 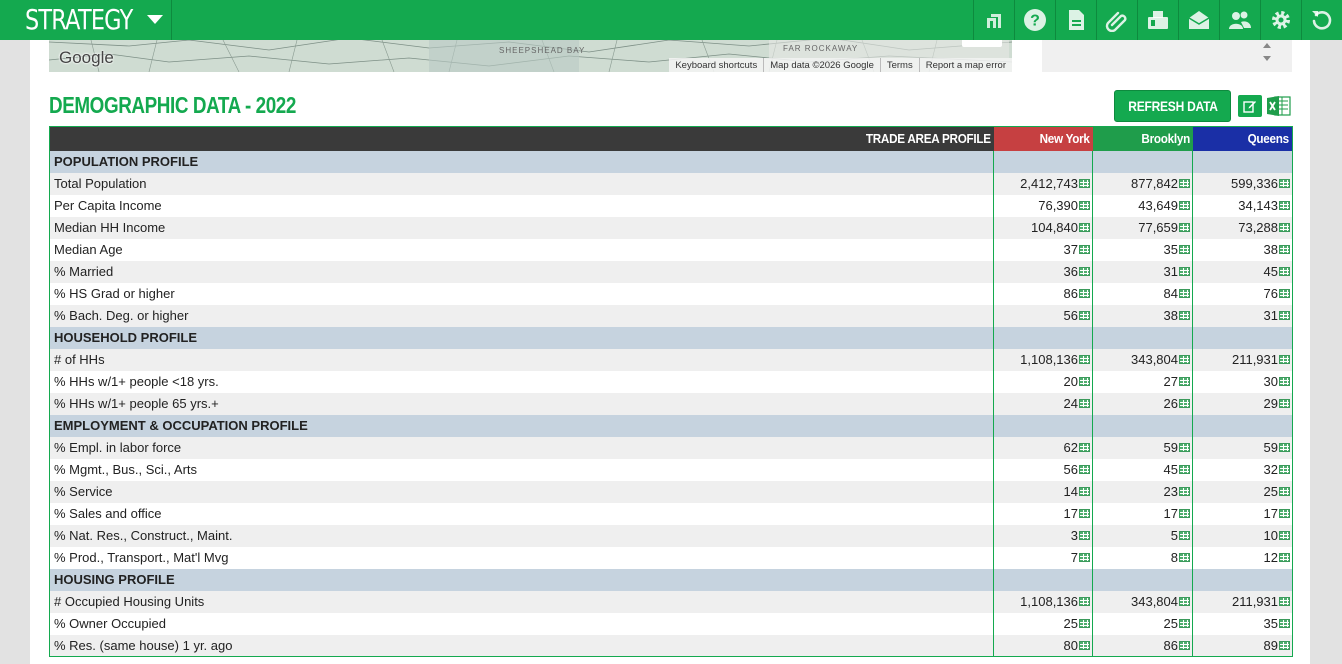 What do you see at coordinates (1242, 138) in the screenshot?
I see `column-header-queens: Queens` at bounding box center [1242, 138].